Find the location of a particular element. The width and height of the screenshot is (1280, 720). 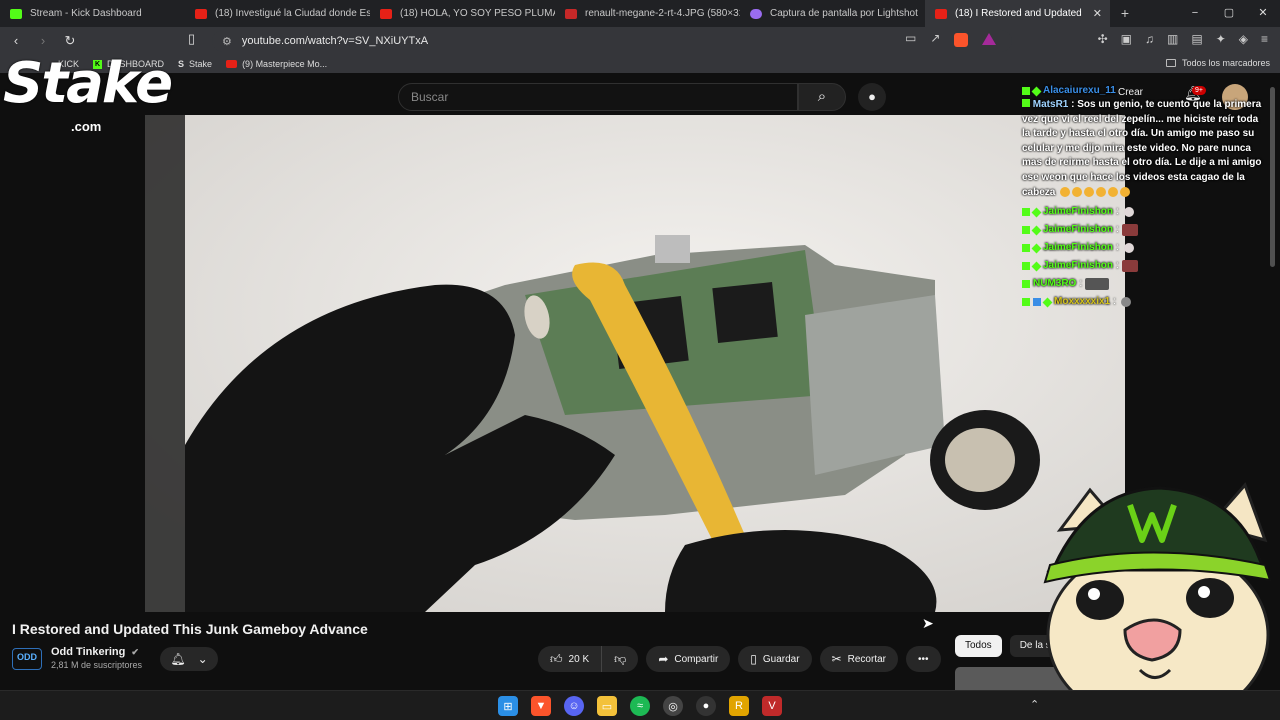

sidebar-icon: ▥ is located at coordinates (1172, 39).